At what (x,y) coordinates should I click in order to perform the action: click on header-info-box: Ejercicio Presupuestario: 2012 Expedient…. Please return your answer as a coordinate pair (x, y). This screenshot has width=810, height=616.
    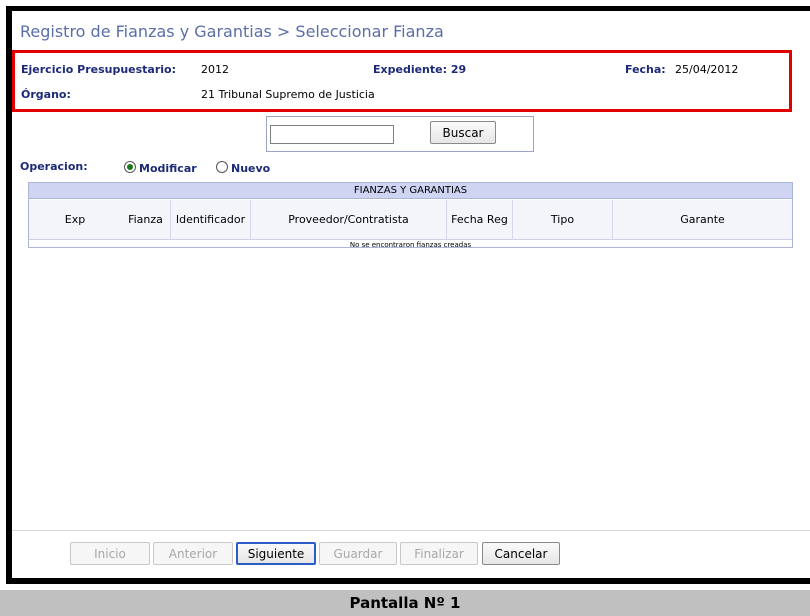
    Looking at the image, I should click on (402, 81).